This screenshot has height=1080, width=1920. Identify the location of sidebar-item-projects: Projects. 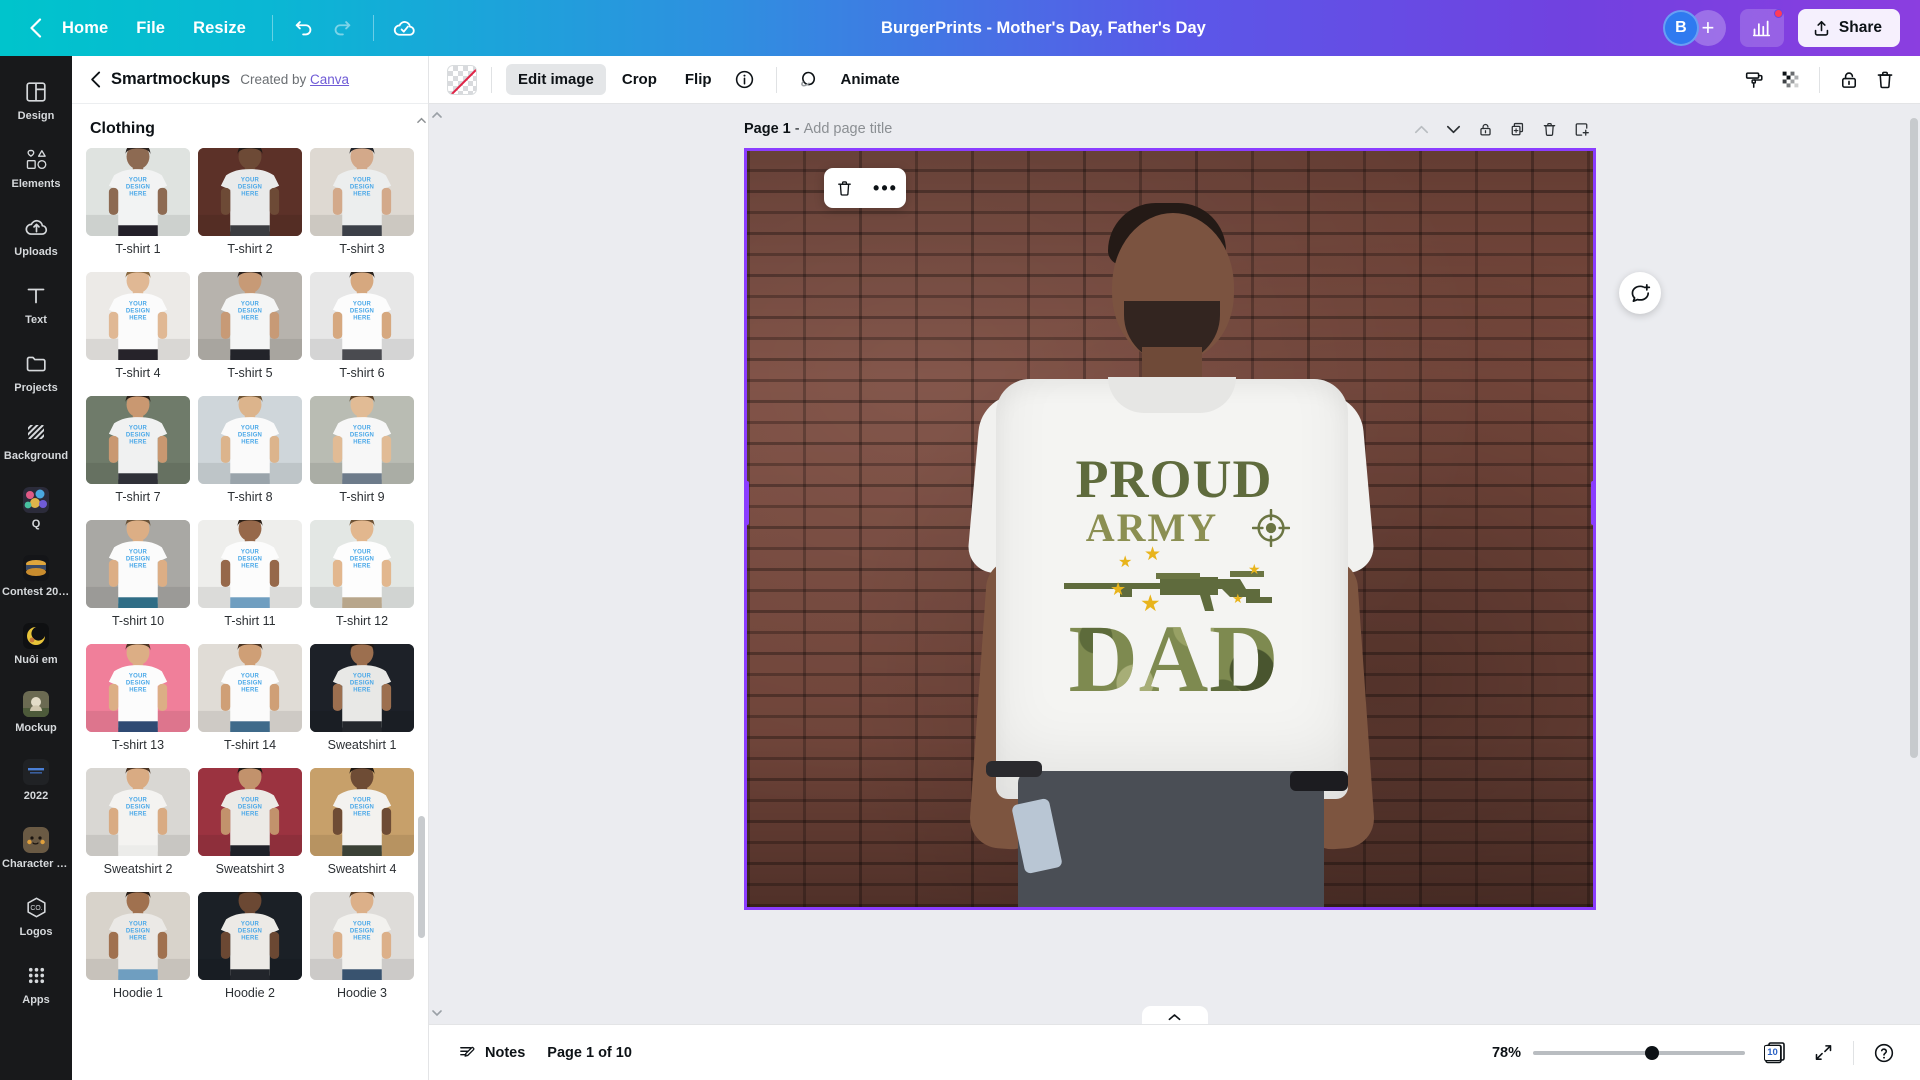
(36, 372).